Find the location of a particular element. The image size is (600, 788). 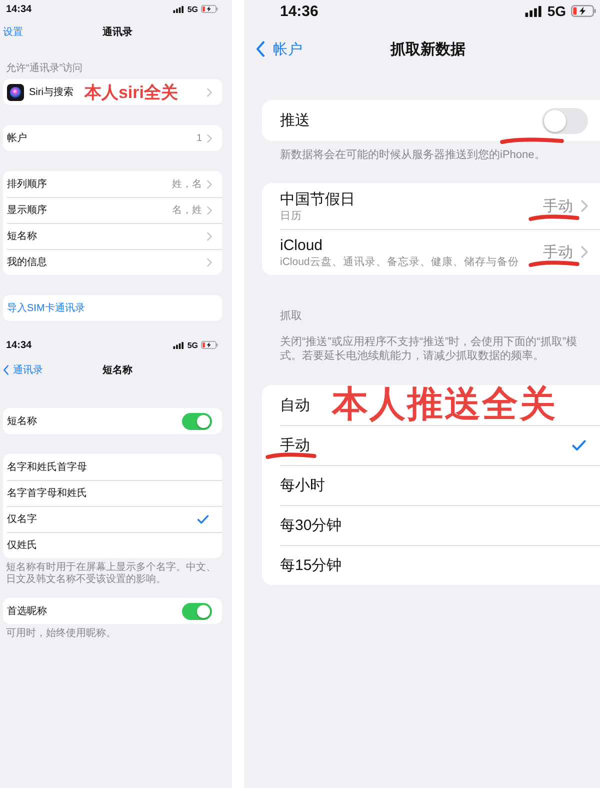

option-row: 每小时 is located at coordinates (431, 485).